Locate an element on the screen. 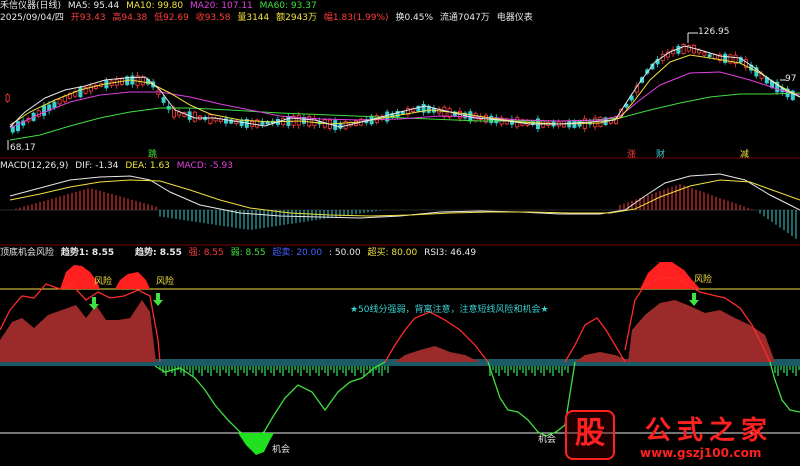 This screenshot has width=800, height=466. strong-value: 强: 8.55 is located at coordinates (206, 253).